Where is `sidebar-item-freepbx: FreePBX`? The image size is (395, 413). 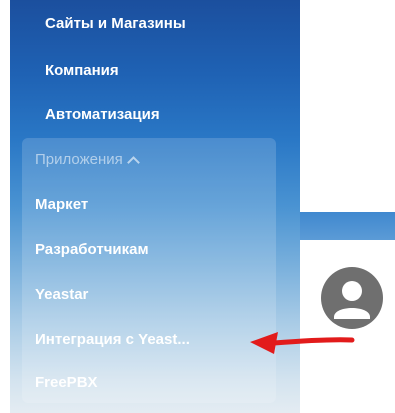 sidebar-item-freepbx: FreePBX is located at coordinates (66, 383).